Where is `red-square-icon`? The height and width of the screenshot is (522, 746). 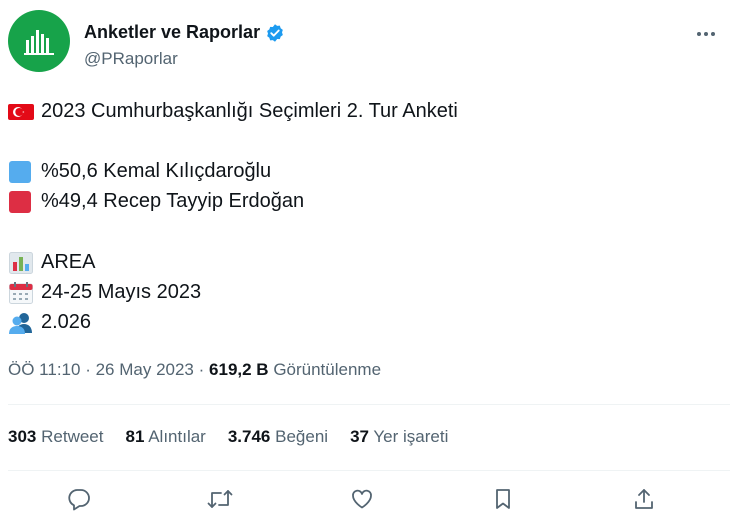 red-square-icon is located at coordinates (21, 201).